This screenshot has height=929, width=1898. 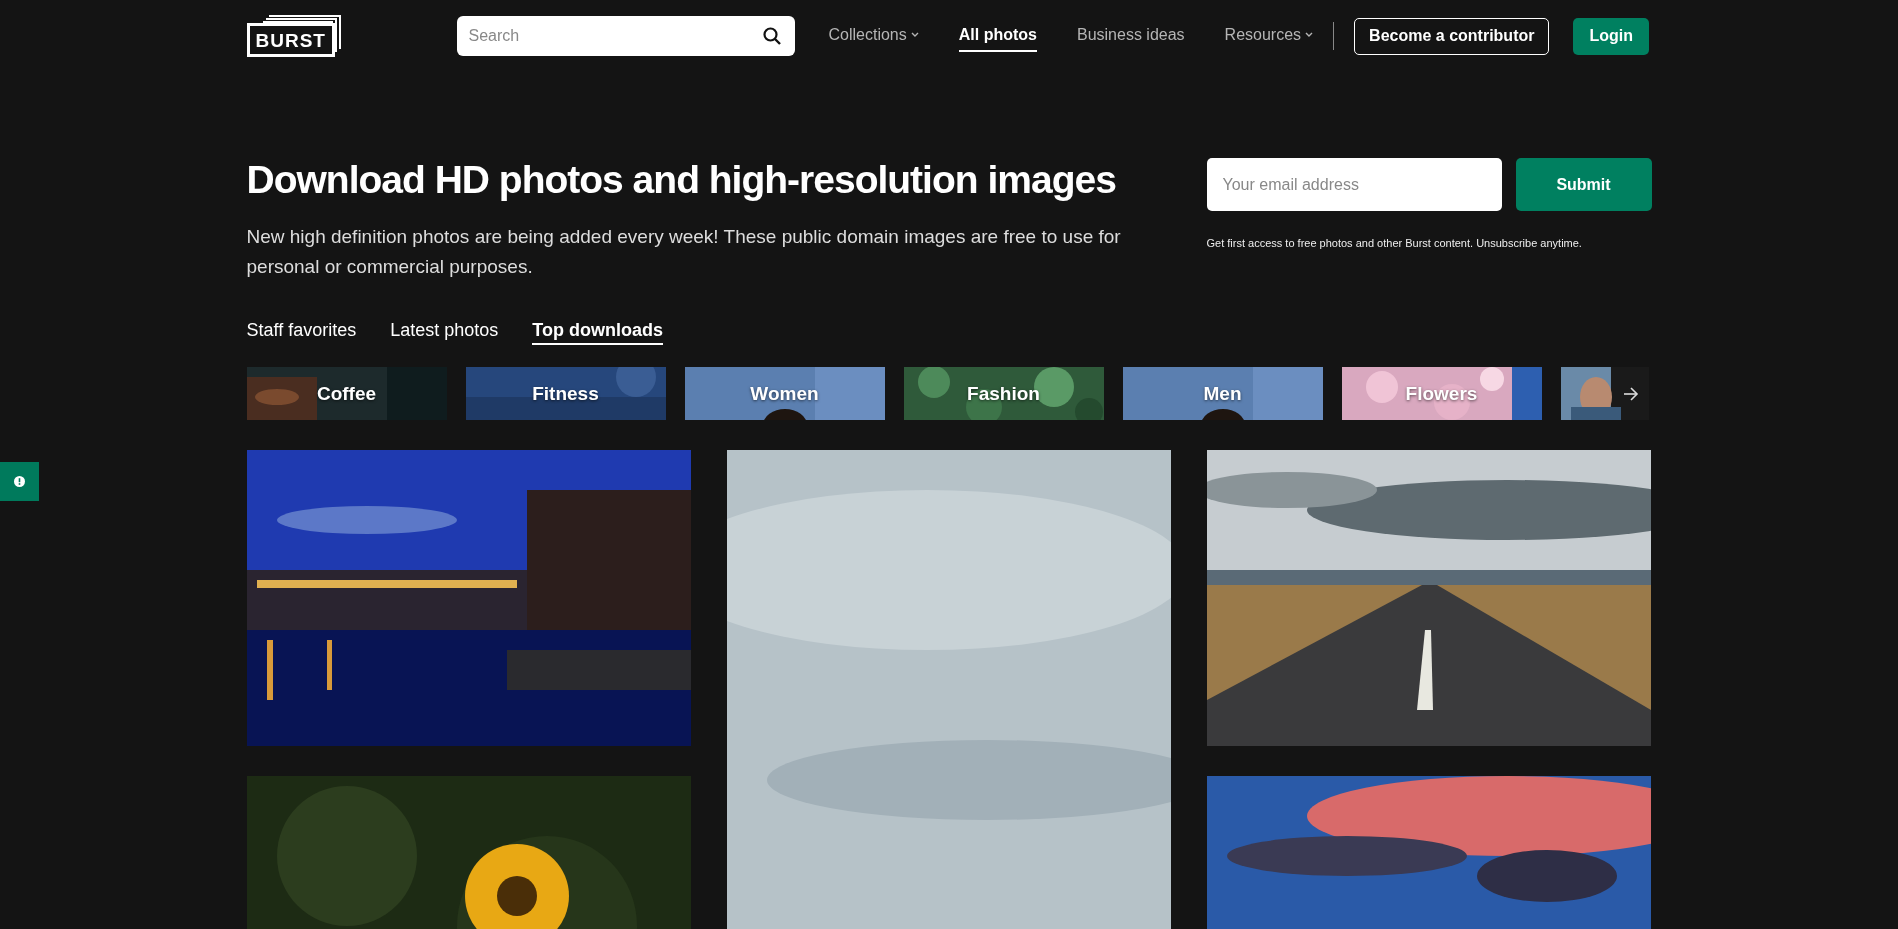 I want to click on submit-button: Submit, so click(x=1583, y=184).